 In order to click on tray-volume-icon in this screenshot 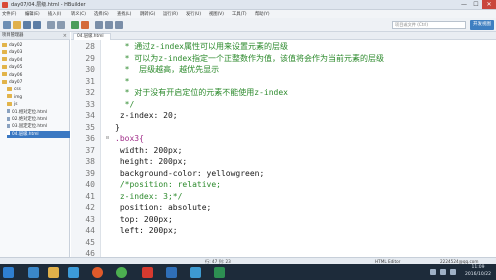, I will do `click(443, 272)`.